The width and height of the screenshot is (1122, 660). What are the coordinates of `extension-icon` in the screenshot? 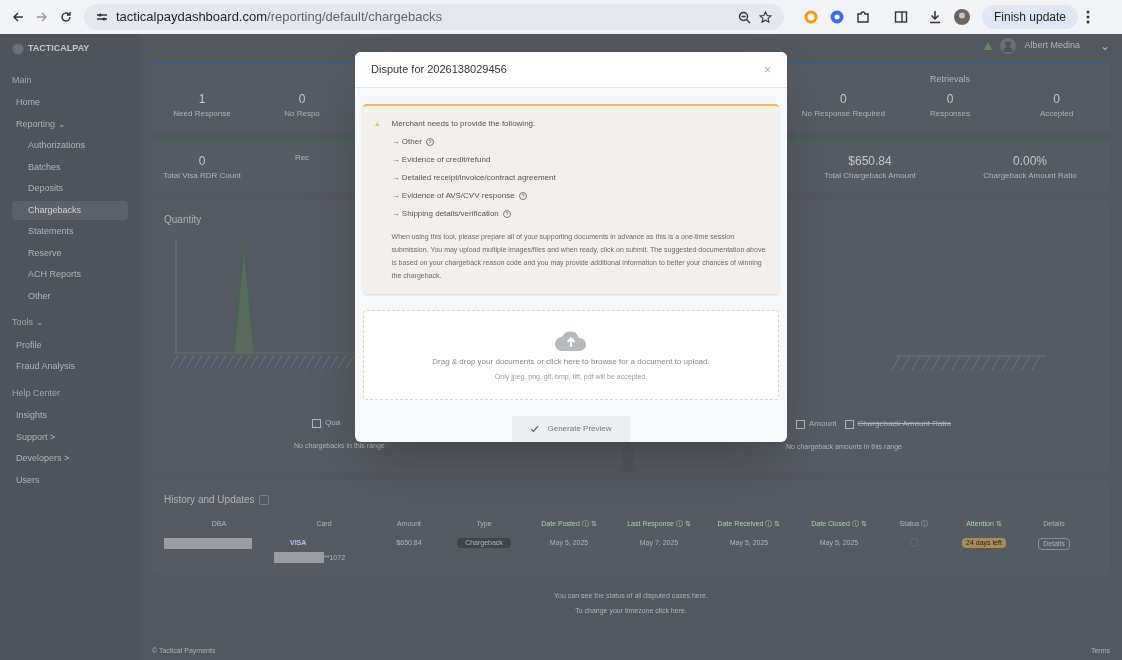 It's located at (837, 17).